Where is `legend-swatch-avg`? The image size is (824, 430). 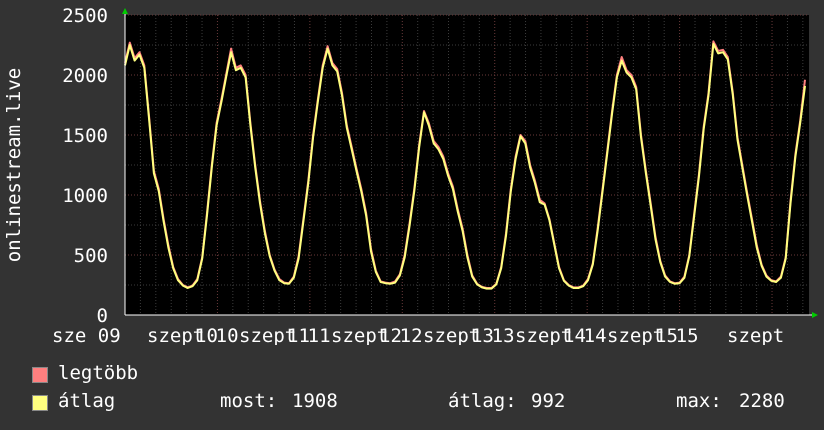
legend-swatch-avg is located at coordinates (40, 403).